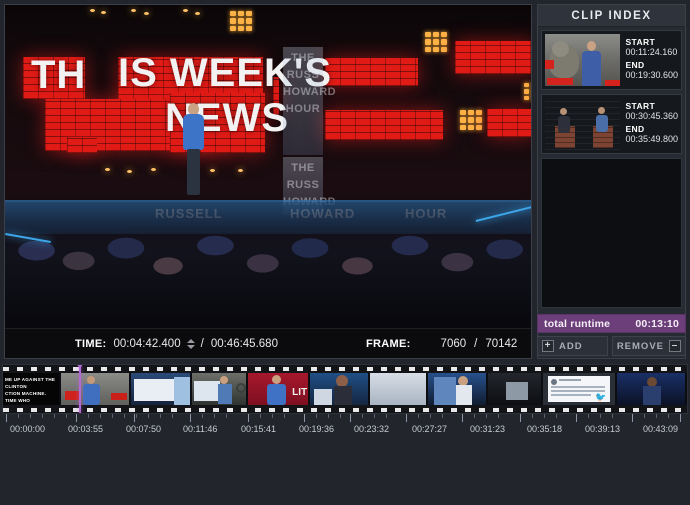 The image size is (690, 505). What do you see at coordinates (430, 429) in the screenshot?
I see `ruler-label: 00:27:27` at bounding box center [430, 429].